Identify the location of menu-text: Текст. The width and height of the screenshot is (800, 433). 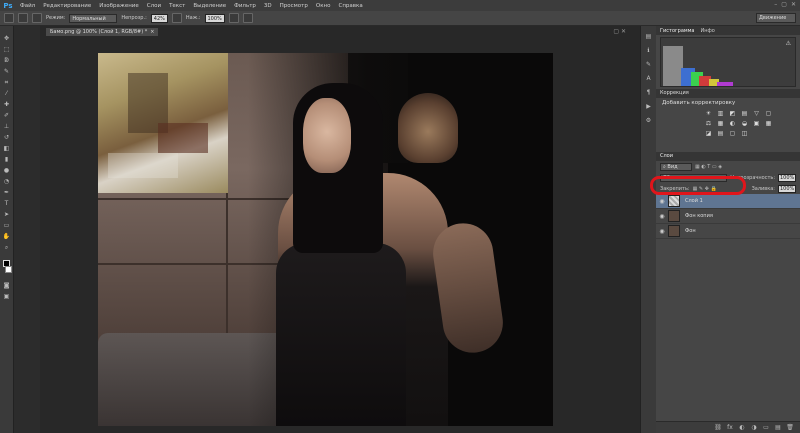
(177, 6).